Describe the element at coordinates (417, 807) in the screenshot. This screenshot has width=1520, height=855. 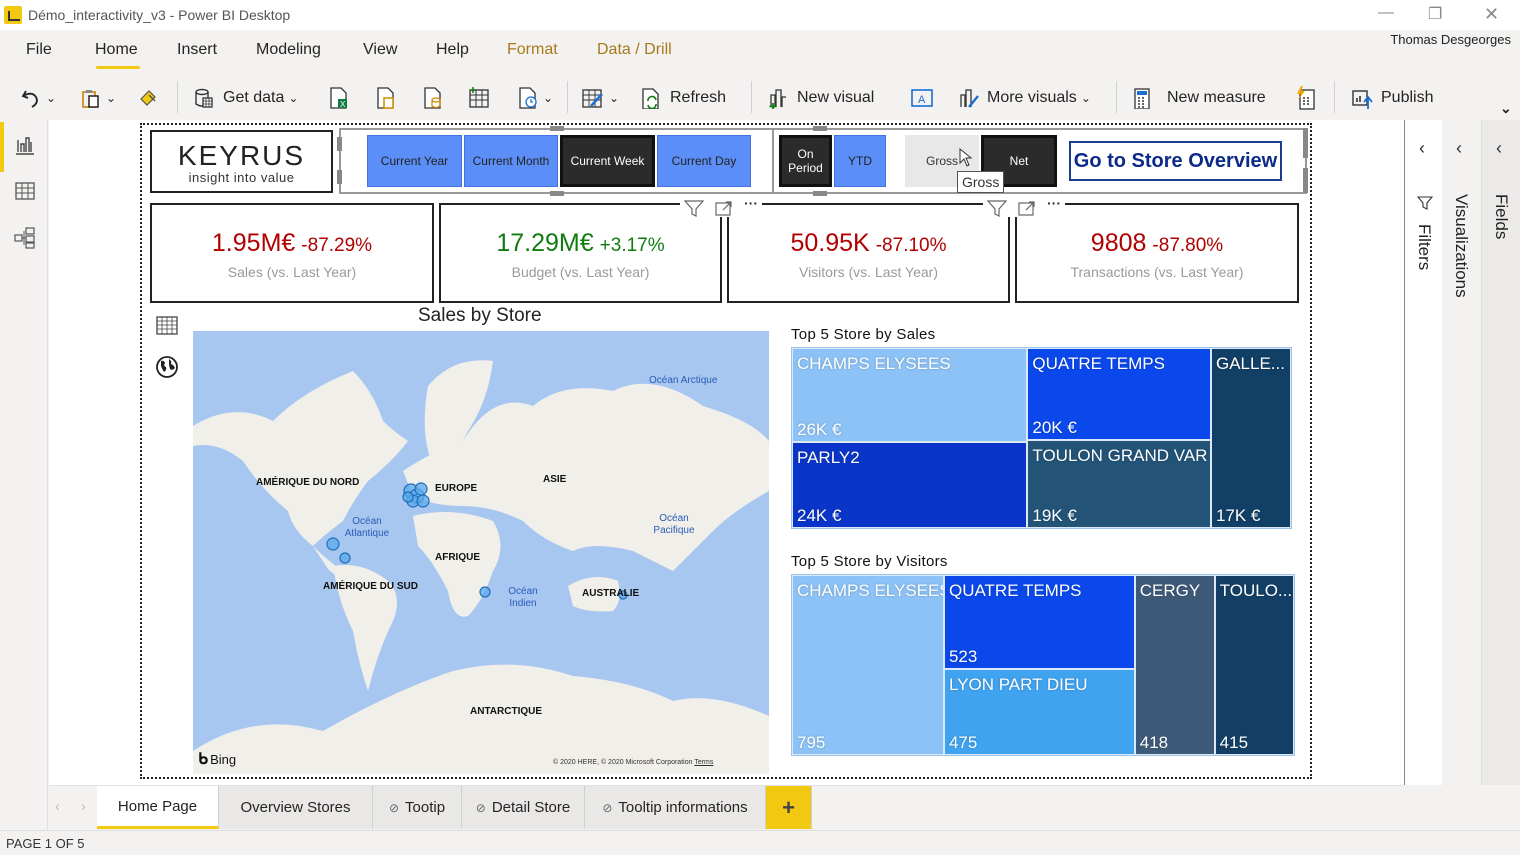
I see `page-tab-tootip: ⊘ Tootip` at that location.